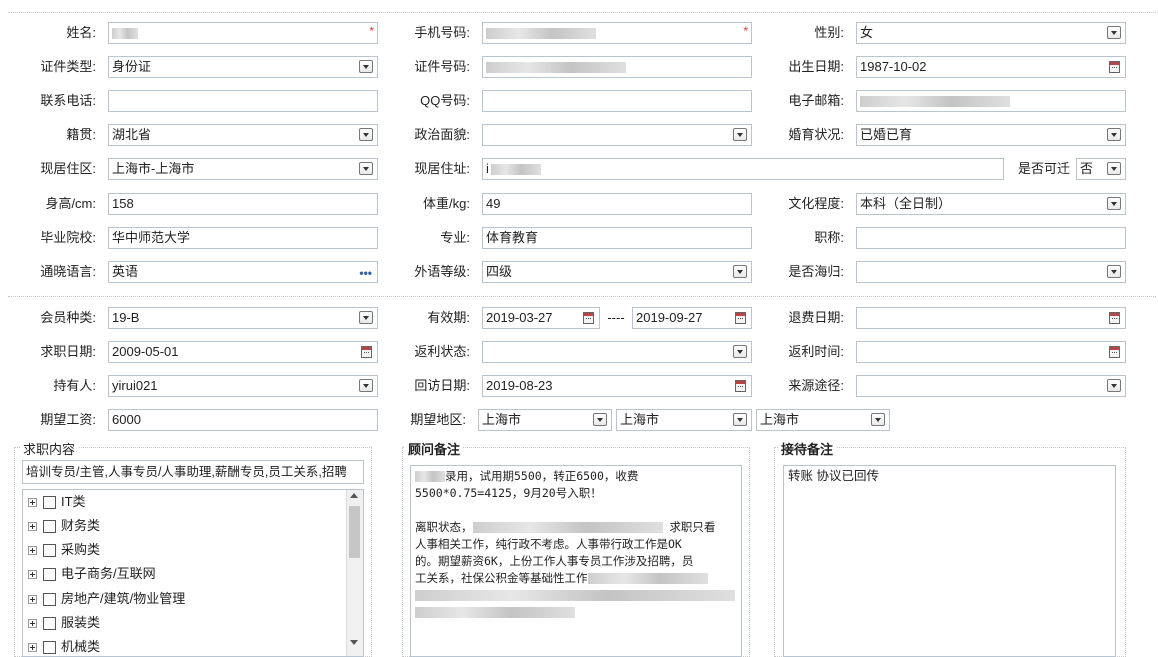 The width and height of the screenshot is (1158, 657). Describe the element at coordinates (991, 238) in the screenshot. I see `title-input` at that location.